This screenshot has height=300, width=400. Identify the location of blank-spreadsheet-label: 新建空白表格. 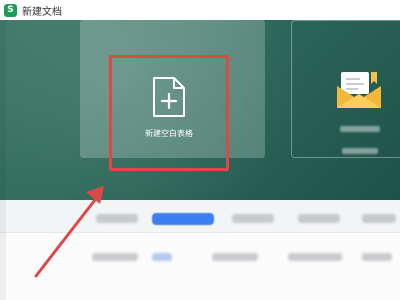
(169, 133).